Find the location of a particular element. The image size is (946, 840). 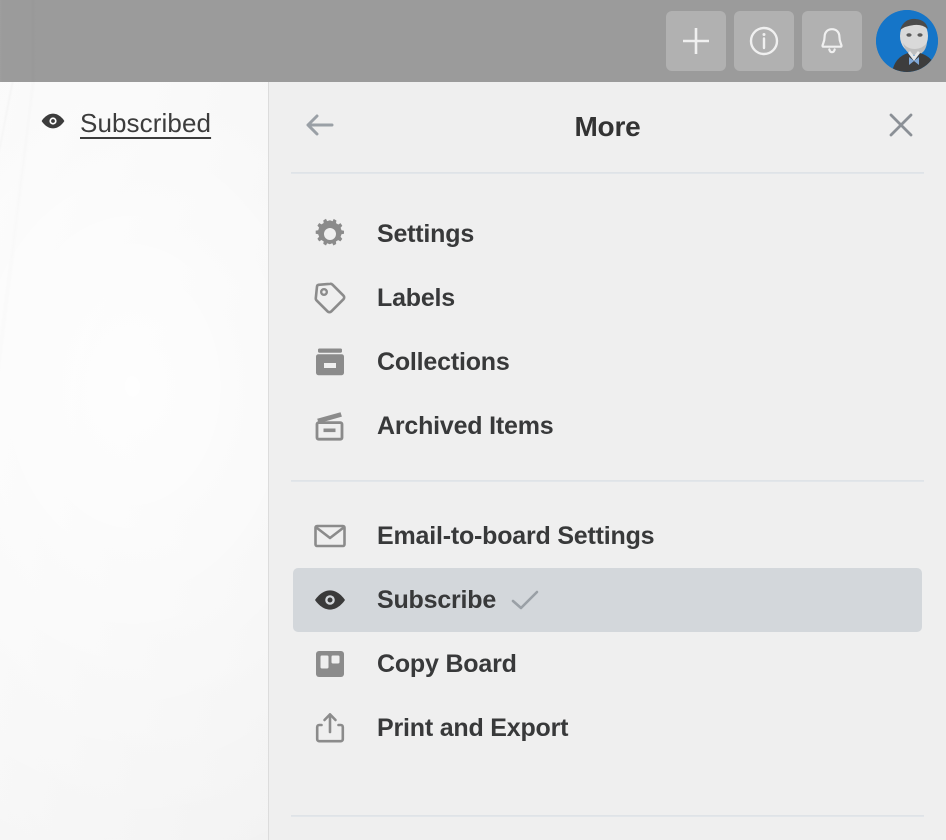

subscribed-label: Subscribed is located at coordinates (146, 123).